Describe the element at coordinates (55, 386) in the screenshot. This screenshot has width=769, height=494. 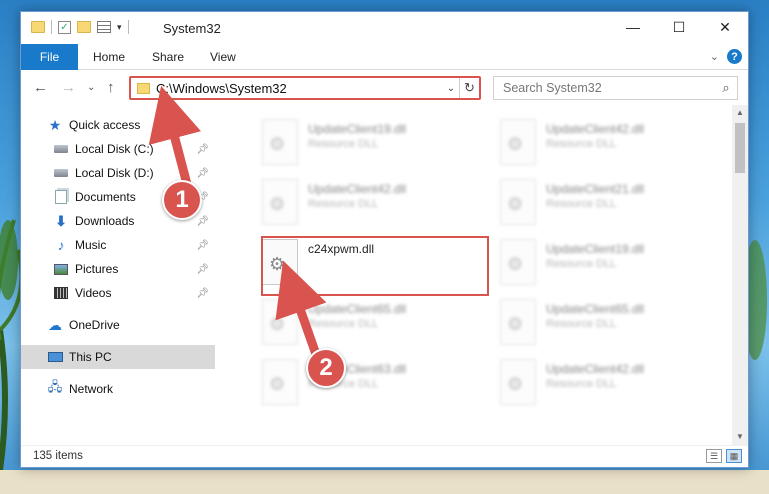
I see `network-icon: 🖧︎` at that location.